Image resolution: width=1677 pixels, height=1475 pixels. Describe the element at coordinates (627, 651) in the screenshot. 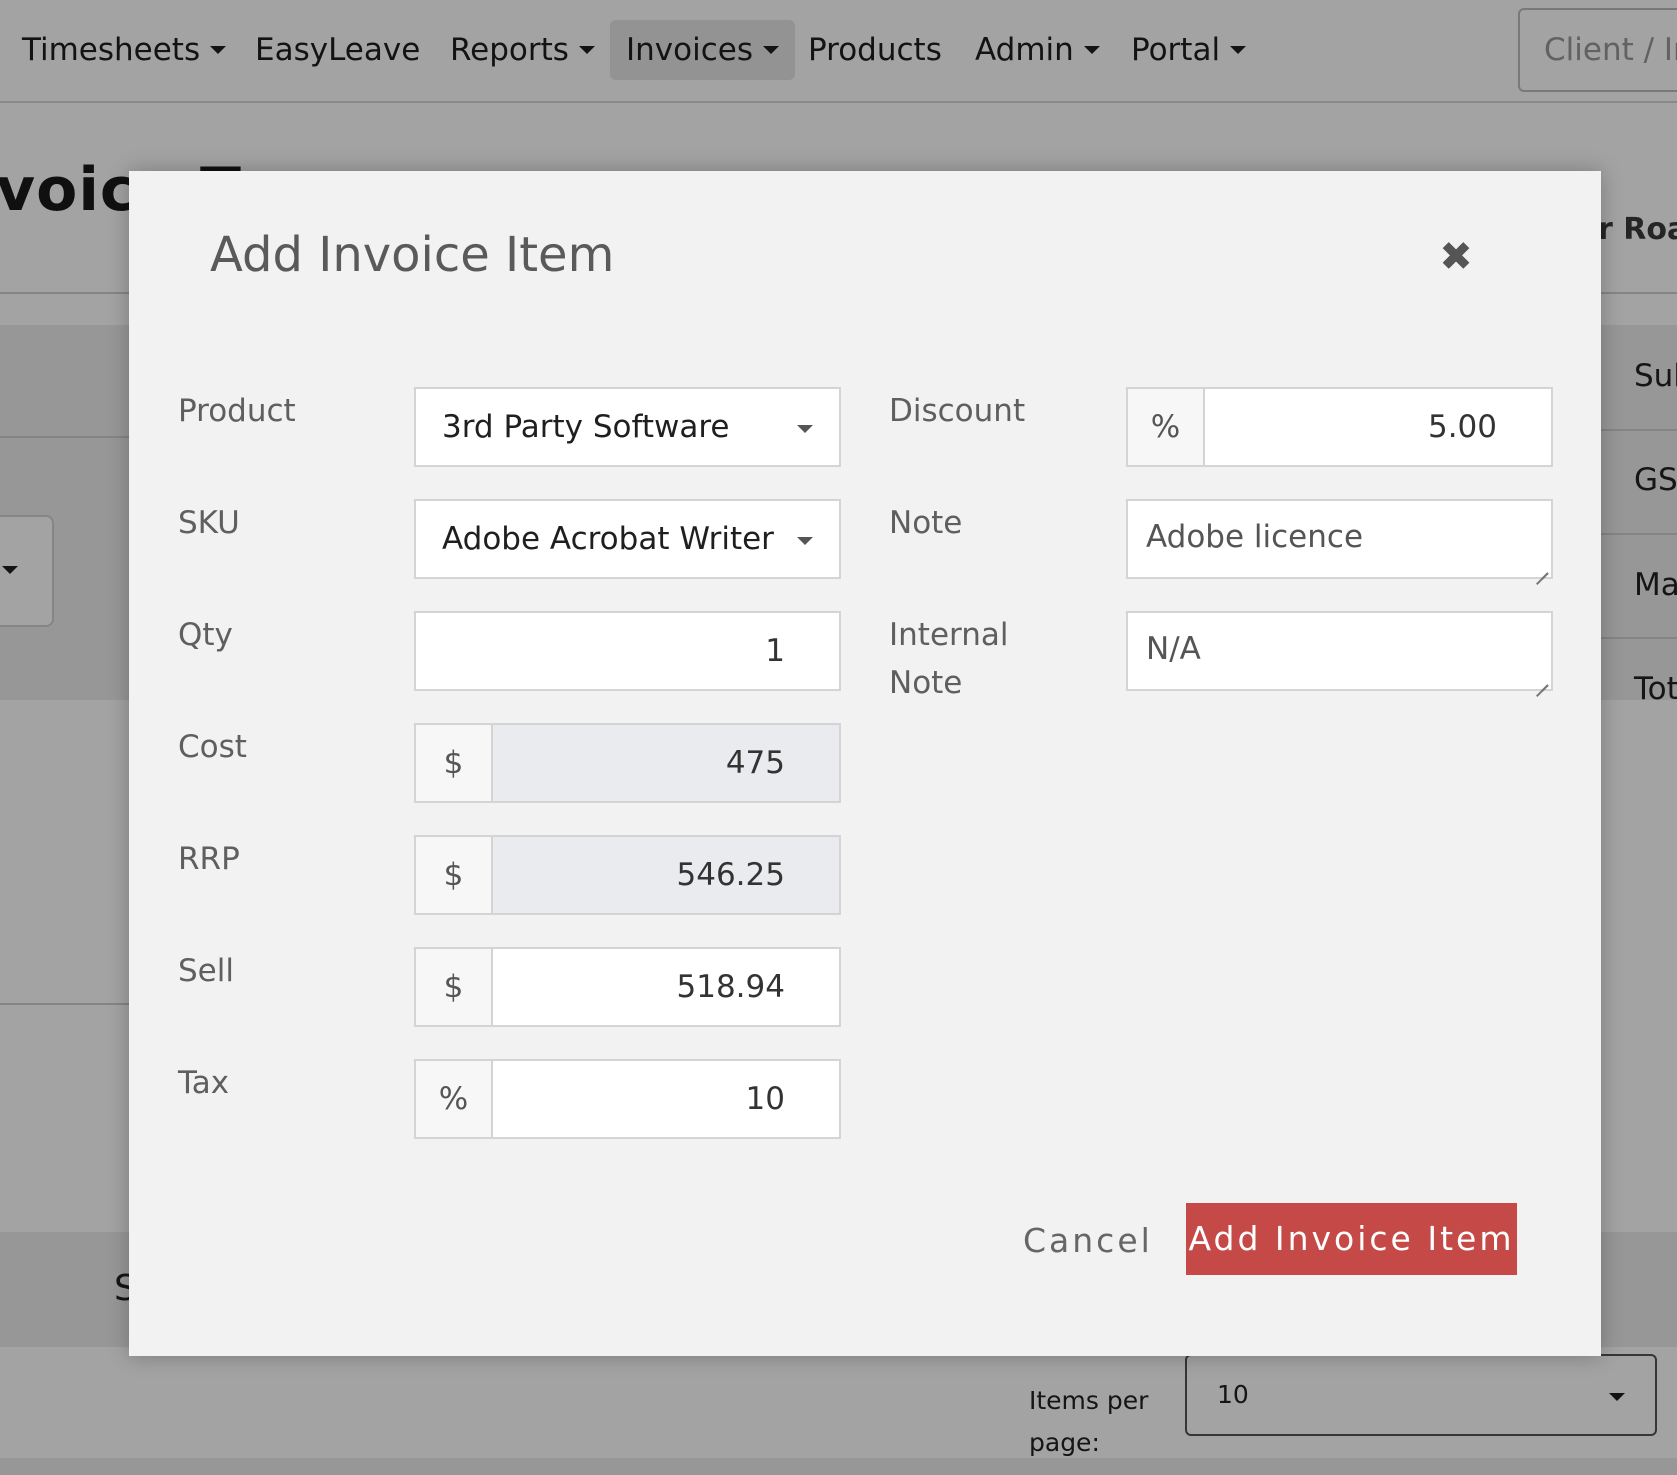

I see `qty-input: 1` at that location.